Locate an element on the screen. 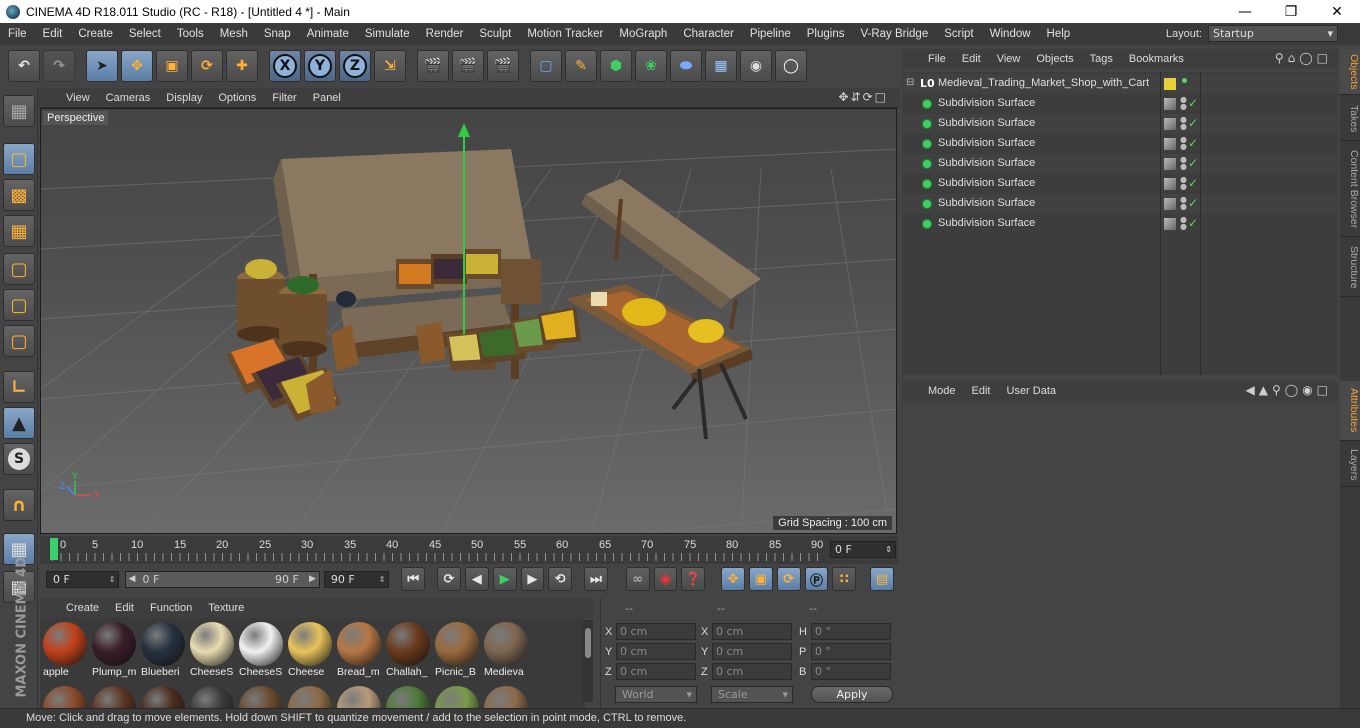  menu-plugins: Plugins is located at coordinates (826, 34).